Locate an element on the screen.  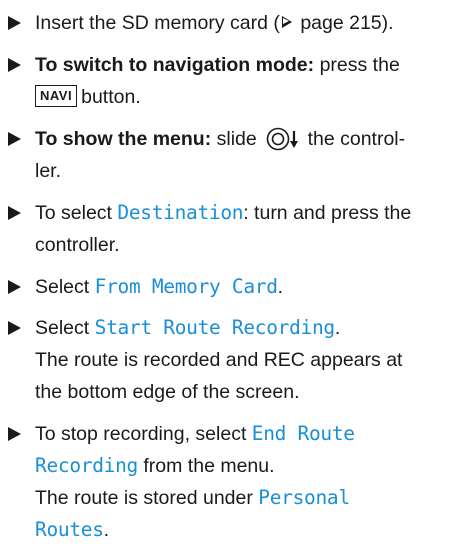
page-reference: page 215). is located at coordinates (344, 23).